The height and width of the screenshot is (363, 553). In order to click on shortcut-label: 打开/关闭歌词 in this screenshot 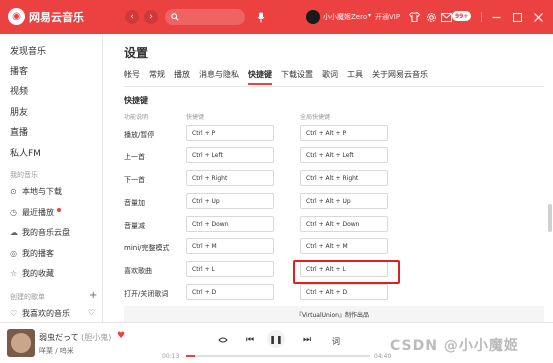, I will do `click(146, 294)`.